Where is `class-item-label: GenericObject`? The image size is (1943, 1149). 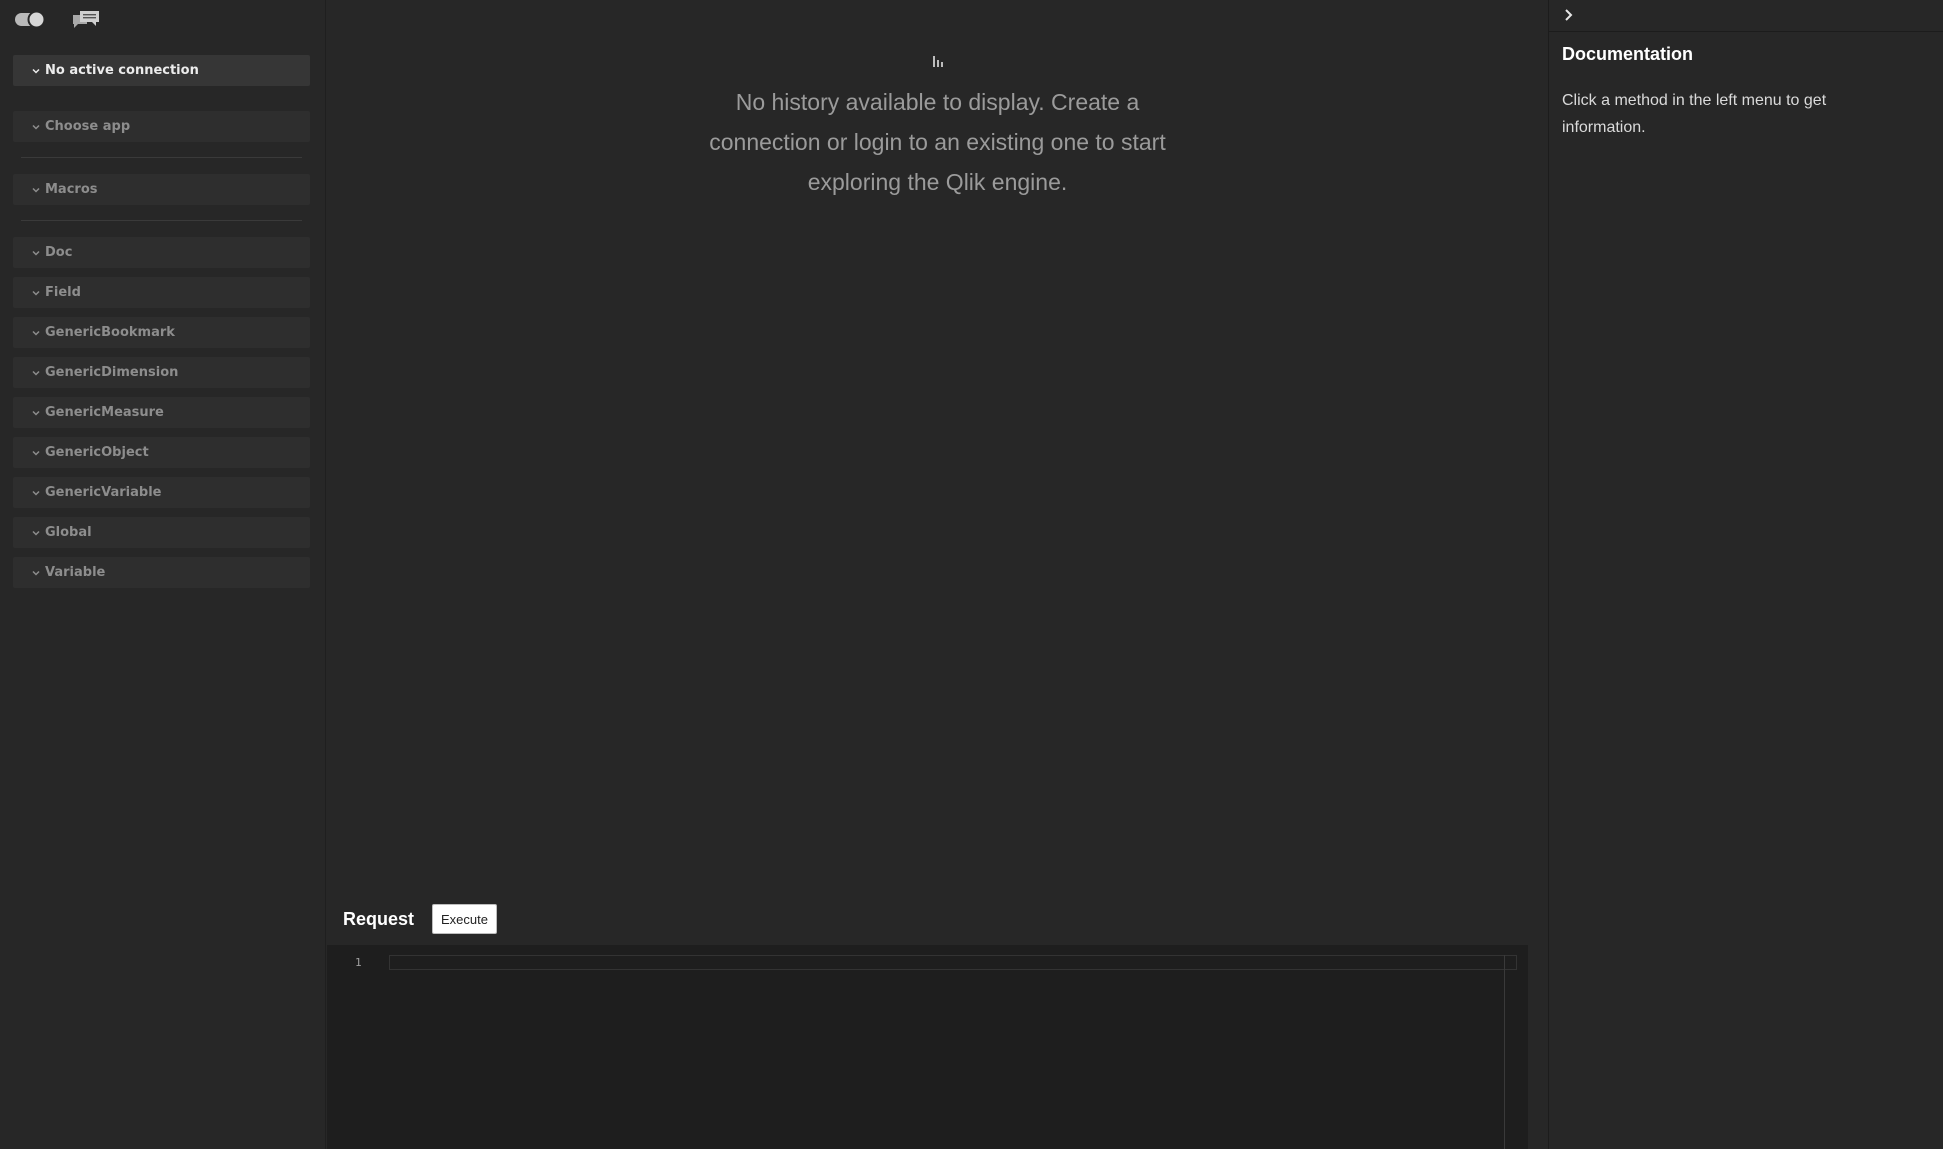 class-item-label: GenericObject is located at coordinates (97, 452).